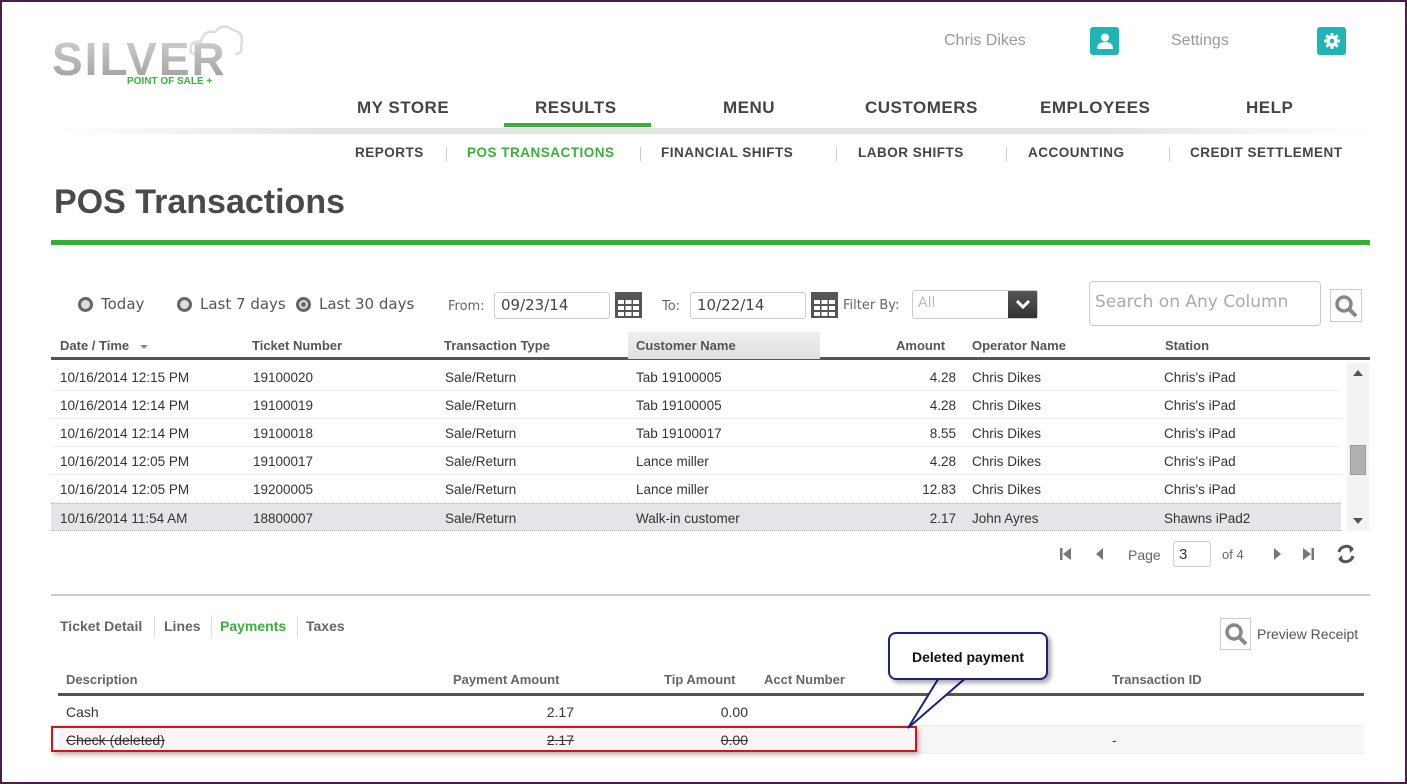 The height and width of the screenshot is (784, 1407). What do you see at coordinates (325, 626) in the screenshot?
I see `tab-taxes: Taxes` at bounding box center [325, 626].